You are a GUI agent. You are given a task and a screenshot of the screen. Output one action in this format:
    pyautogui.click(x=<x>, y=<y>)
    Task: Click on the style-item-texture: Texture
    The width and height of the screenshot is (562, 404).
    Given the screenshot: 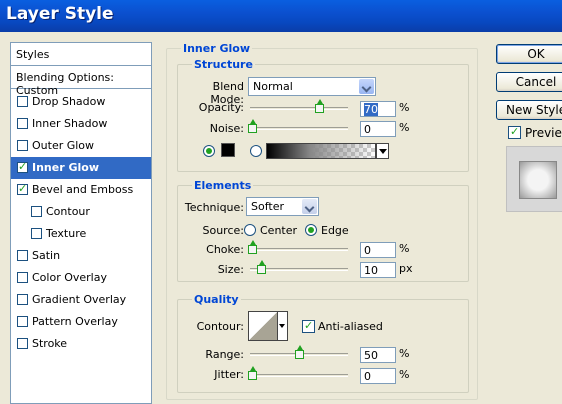 What is the action you would take?
    pyautogui.click(x=81, y=234)
    